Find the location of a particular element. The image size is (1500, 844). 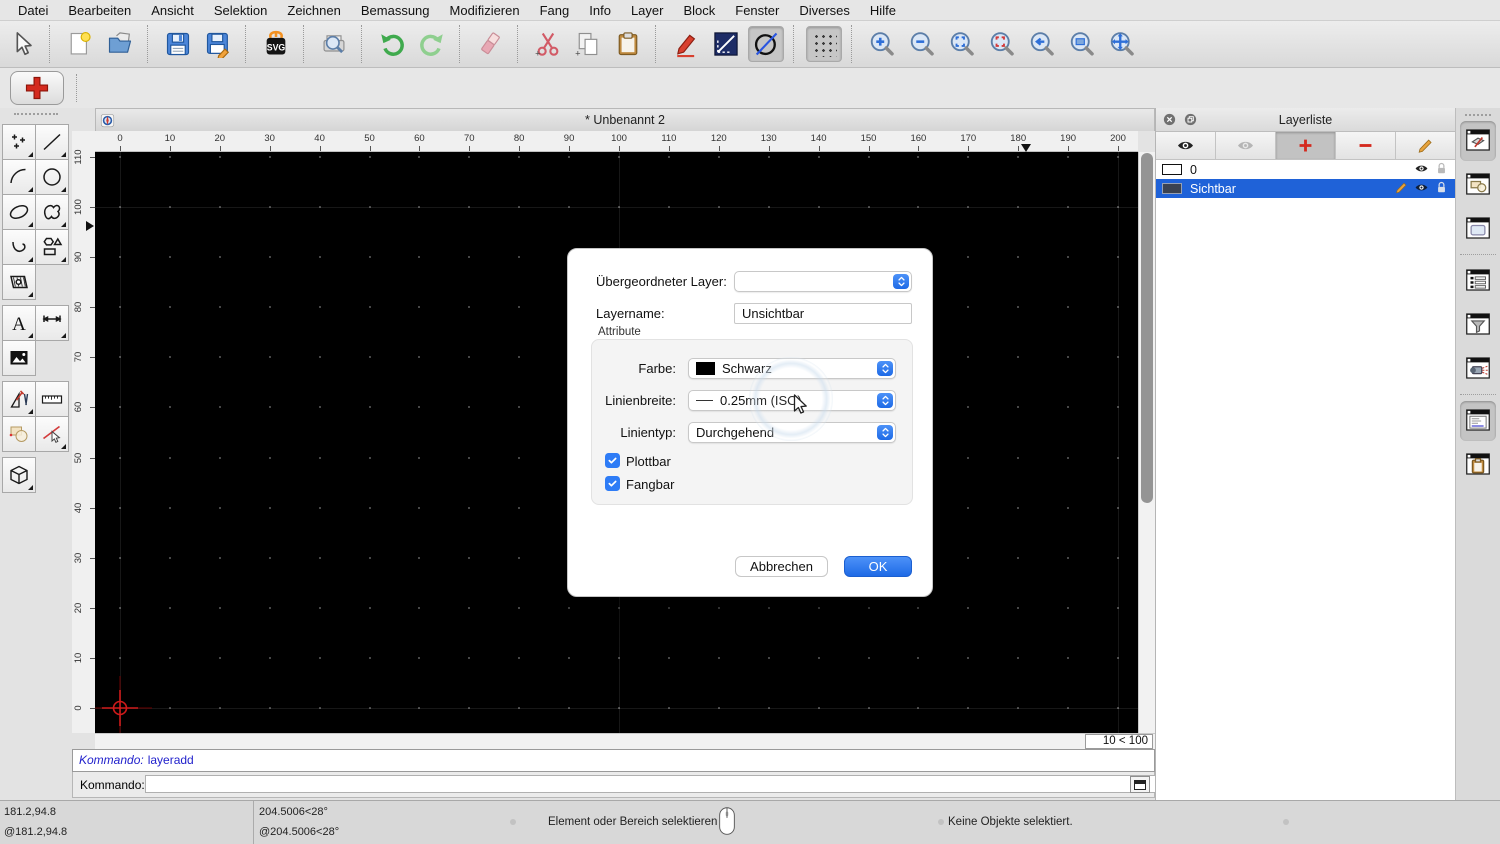

vertical-scrollbar is located at coordinates (1146, 442).